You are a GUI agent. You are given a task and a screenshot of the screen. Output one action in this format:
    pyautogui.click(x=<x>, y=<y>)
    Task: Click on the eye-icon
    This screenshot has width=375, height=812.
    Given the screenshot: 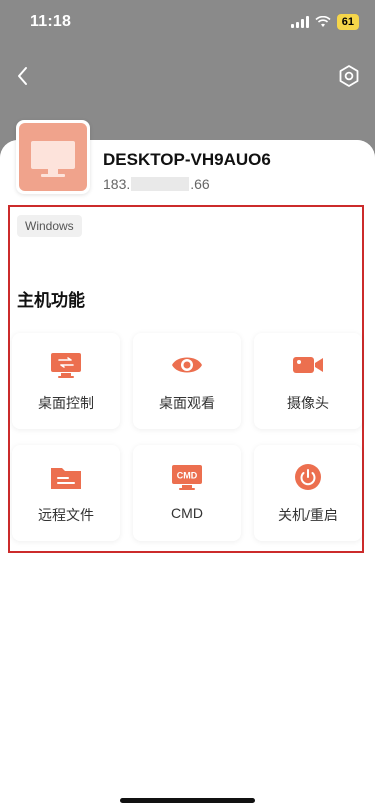 What is the action you would take?
    pyautogui.click(x=187, y=365)
    